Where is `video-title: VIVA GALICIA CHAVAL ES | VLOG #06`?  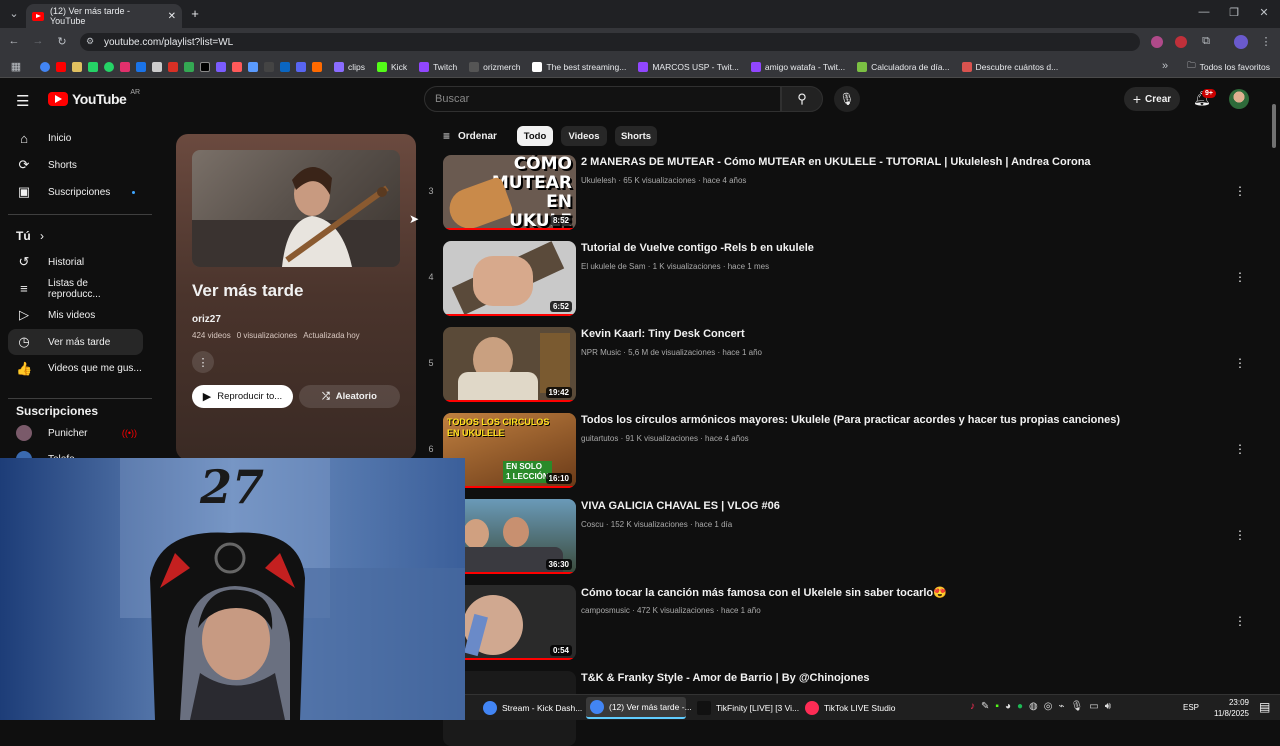
video-title: VIVA GALICIA CHAVAL ES | VLOG #06 is located at coordinates (680, 506).